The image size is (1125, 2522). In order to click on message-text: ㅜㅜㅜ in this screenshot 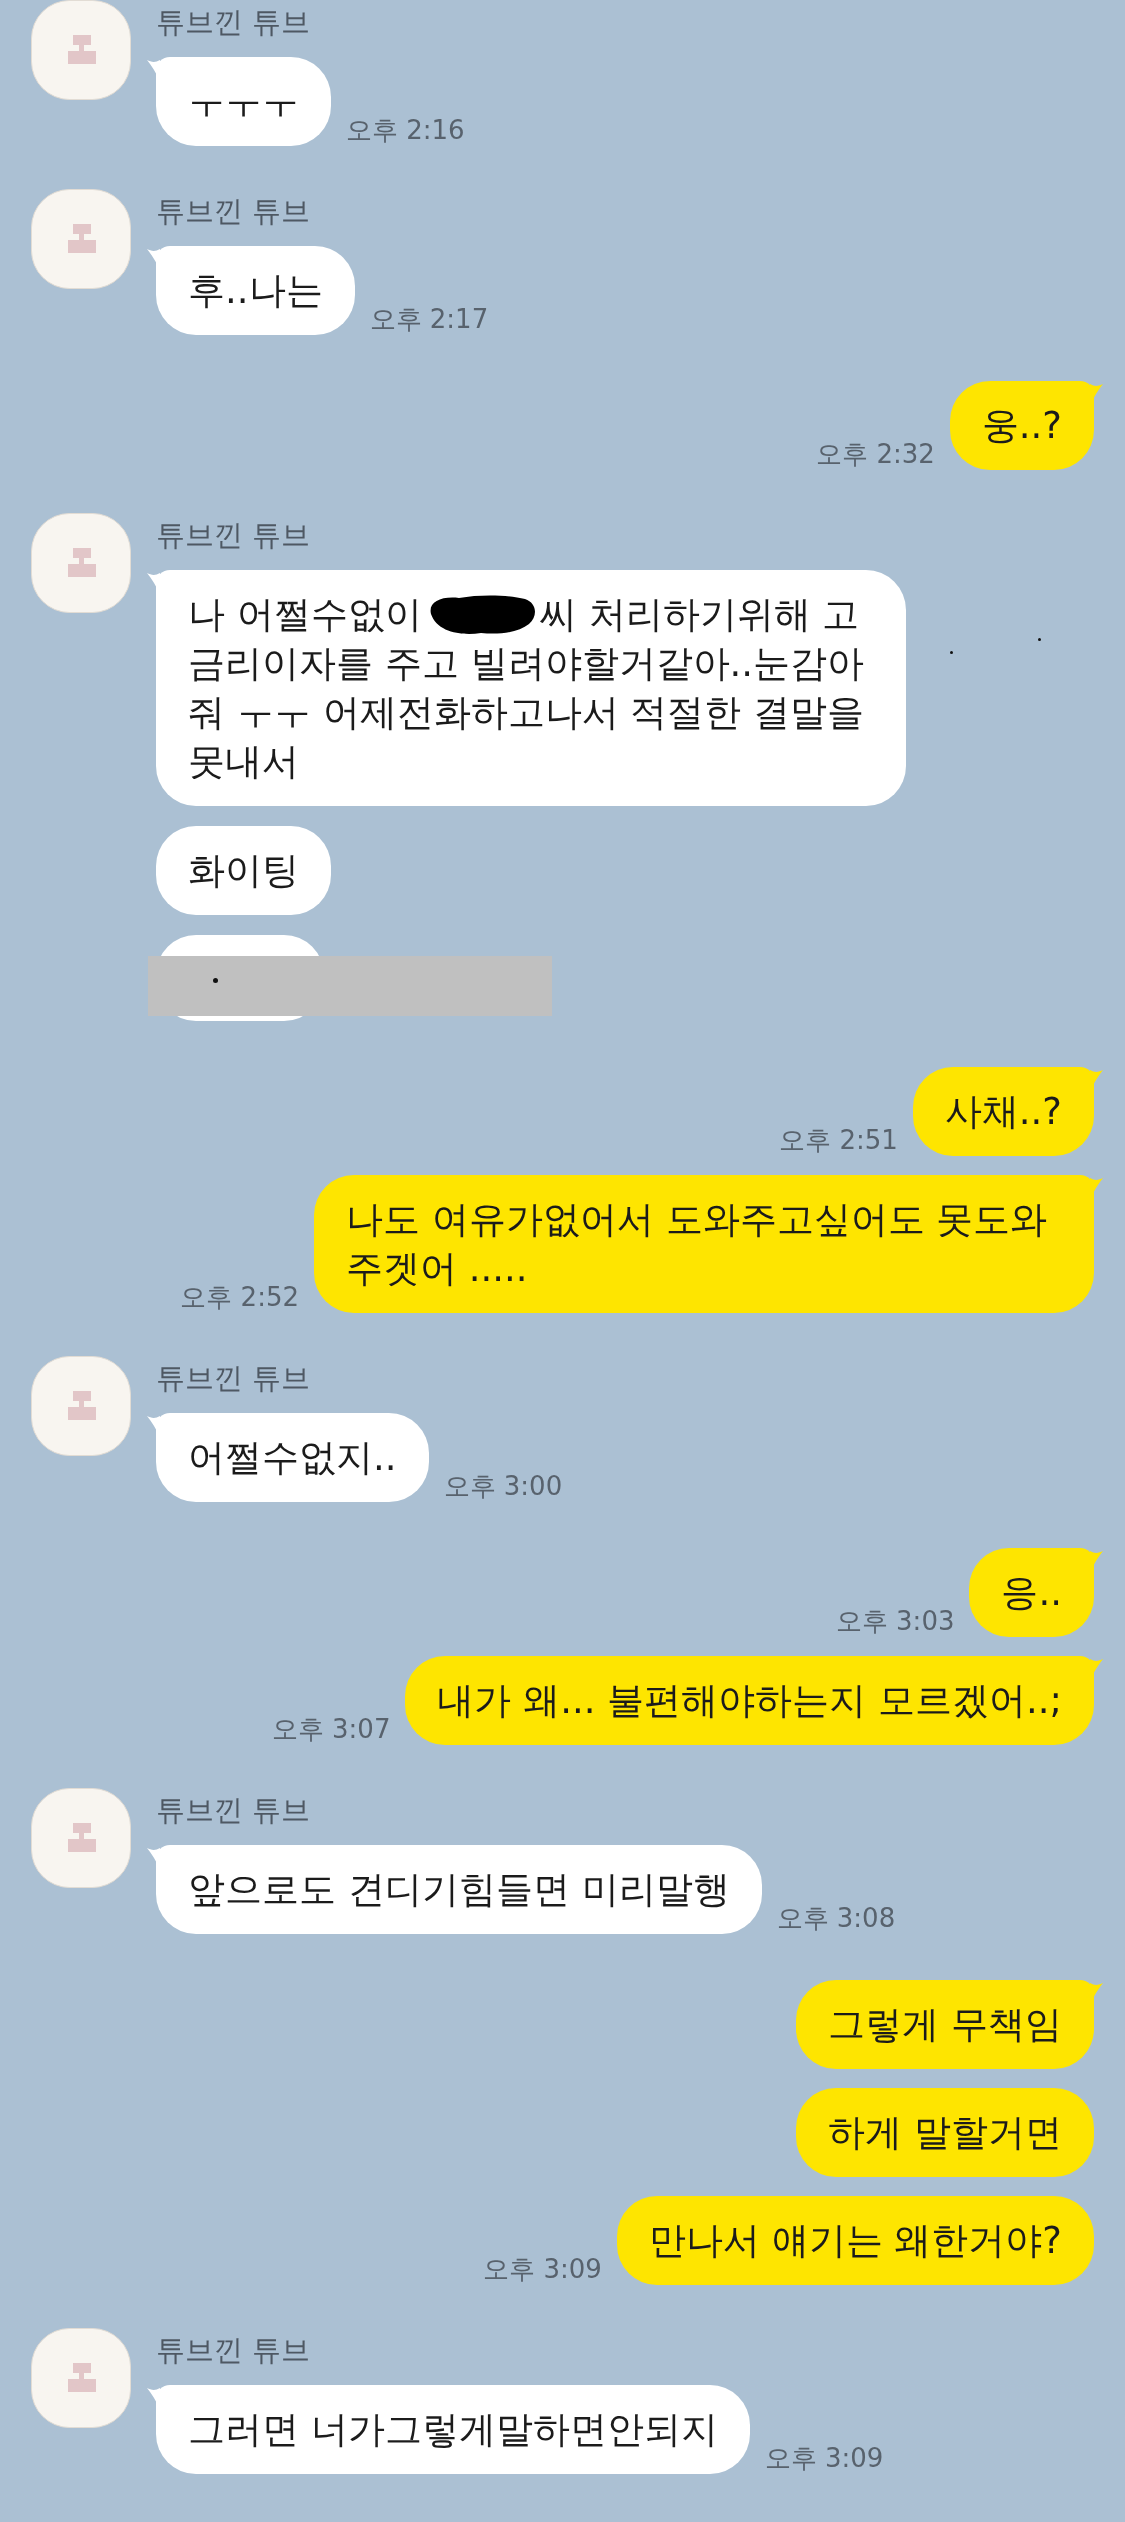, I will do `click(243, 101)`.